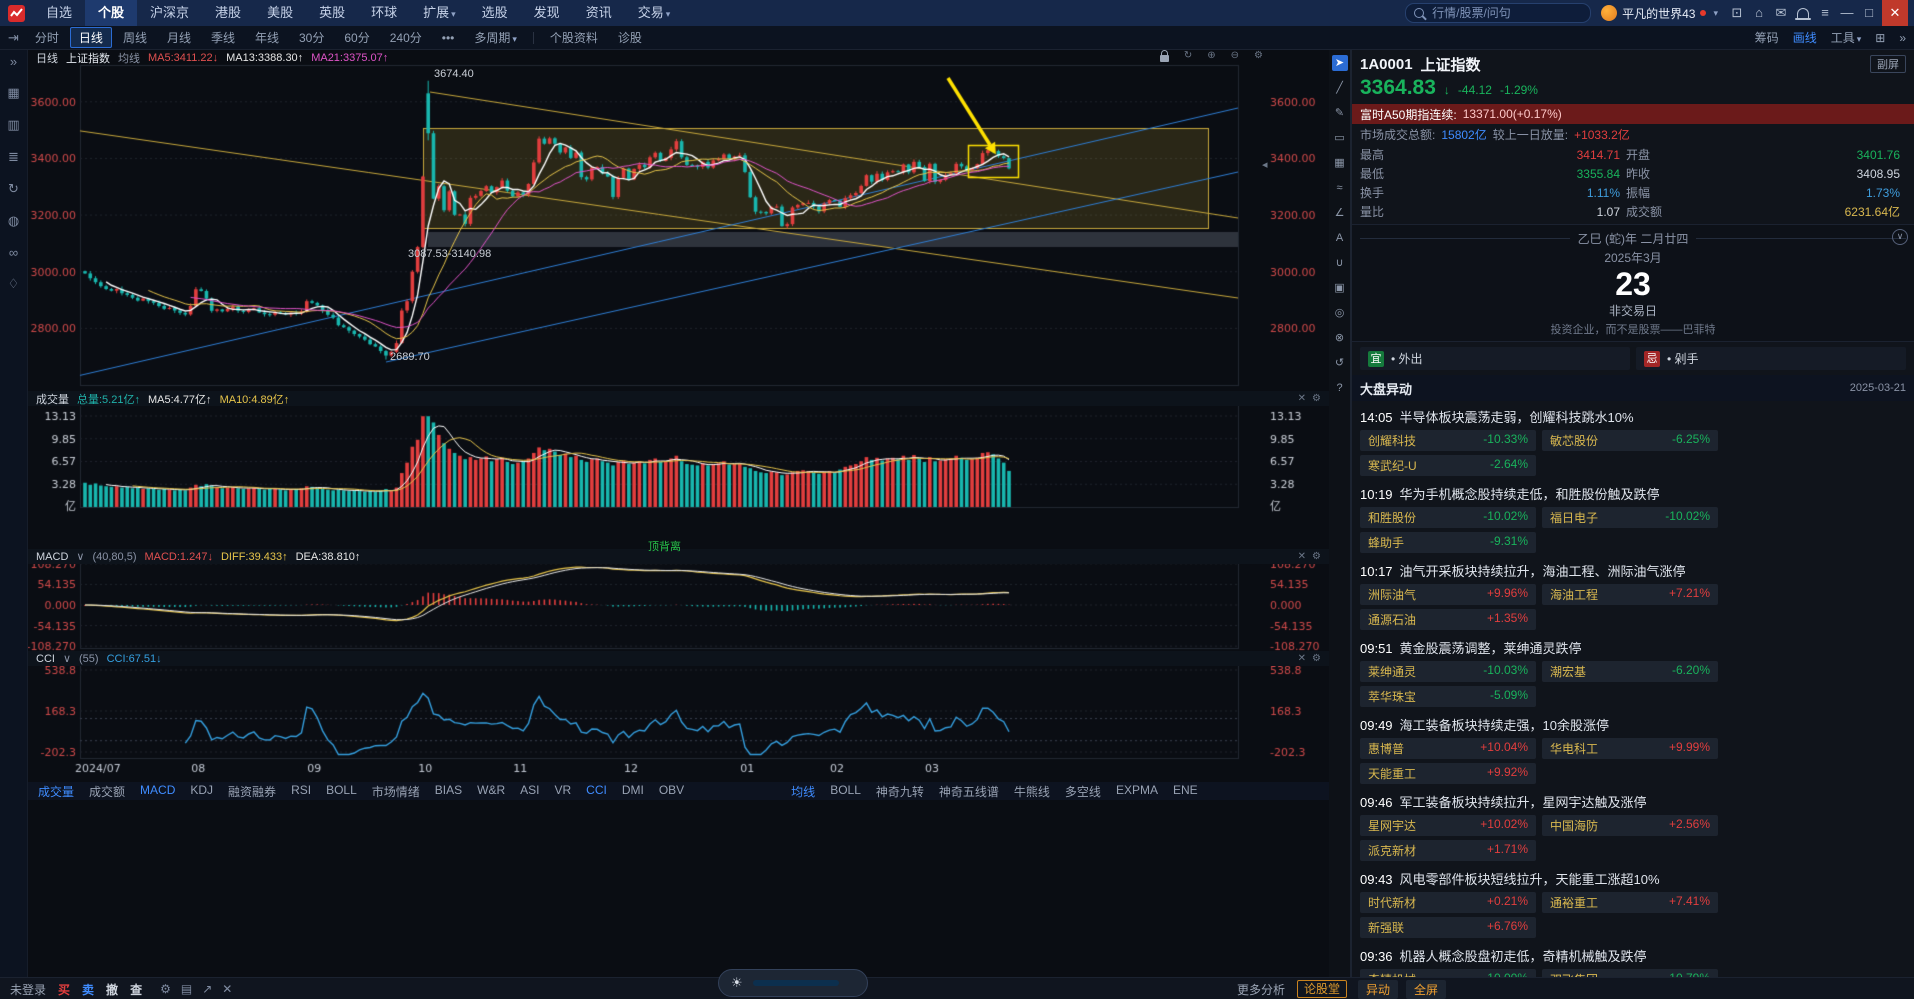  I want to click on user-chip: 平凡的世界43 ▾, so click(1659, 13).